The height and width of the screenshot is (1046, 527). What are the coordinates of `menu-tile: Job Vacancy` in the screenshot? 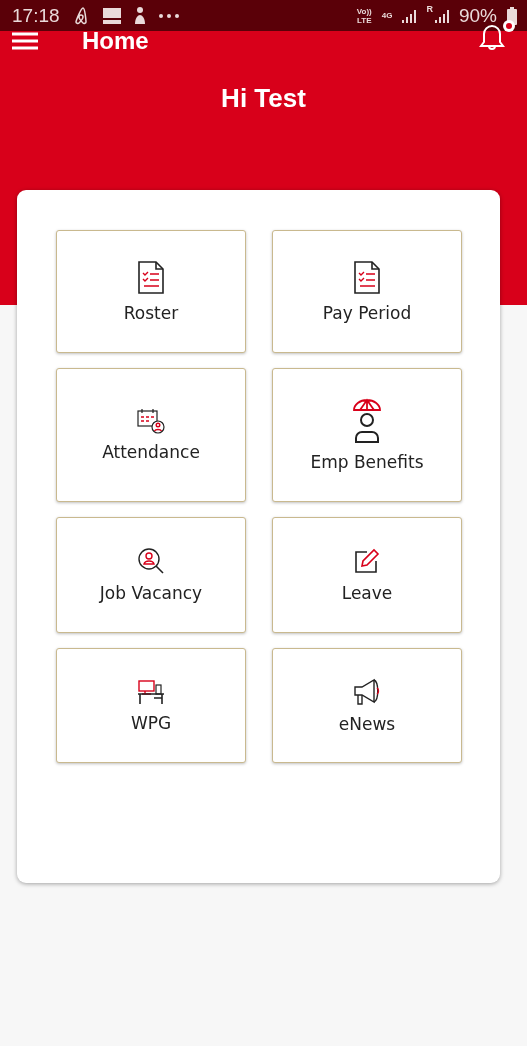 It's located at (151, 575).